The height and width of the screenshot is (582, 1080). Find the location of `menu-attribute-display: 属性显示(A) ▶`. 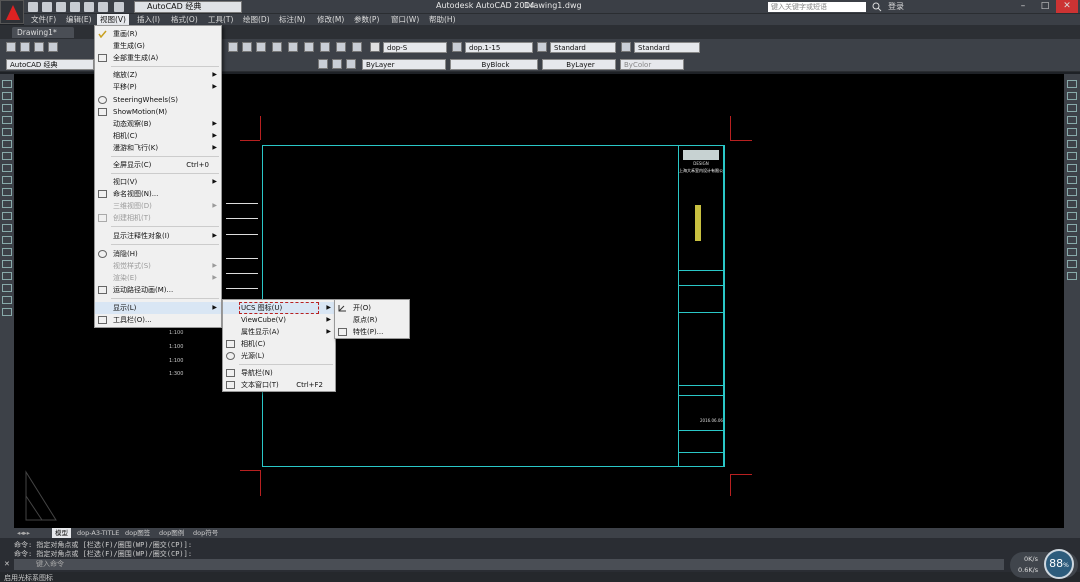

menu-attribute-display: 属性显示(A) ▶ is located at coordinates (279, 332).